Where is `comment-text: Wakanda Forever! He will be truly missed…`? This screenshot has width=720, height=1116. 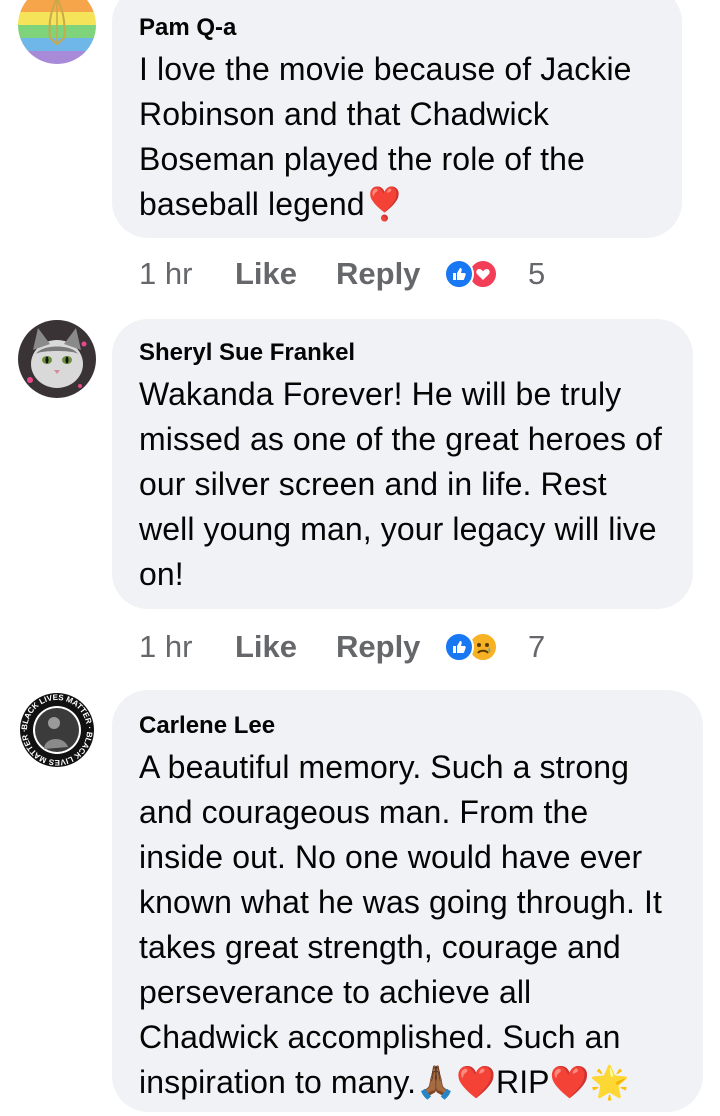
comment-text: Wakanda Forever! He will be truly missed… is located at coordinates (401, 484).